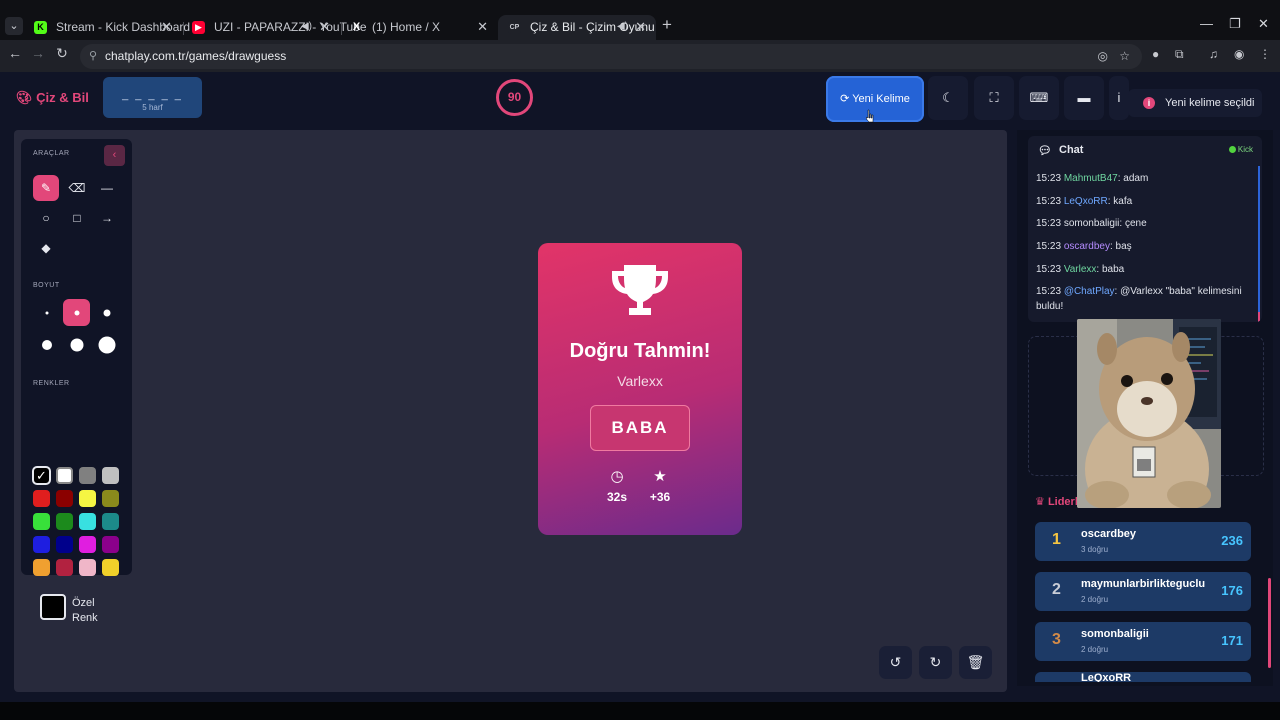 This screenshot has height=720, width=1280. I want to click on menu-kebab-icon: ⋮, so click(1265, 54).